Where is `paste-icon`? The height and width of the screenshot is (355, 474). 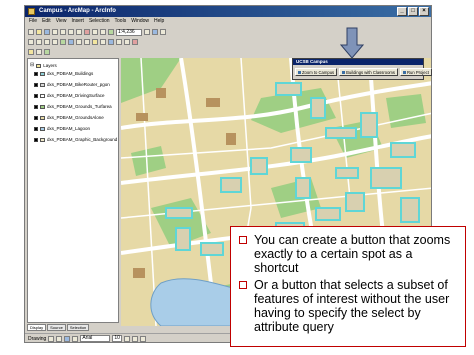 paste-icon is located at coordinates (79, 32).